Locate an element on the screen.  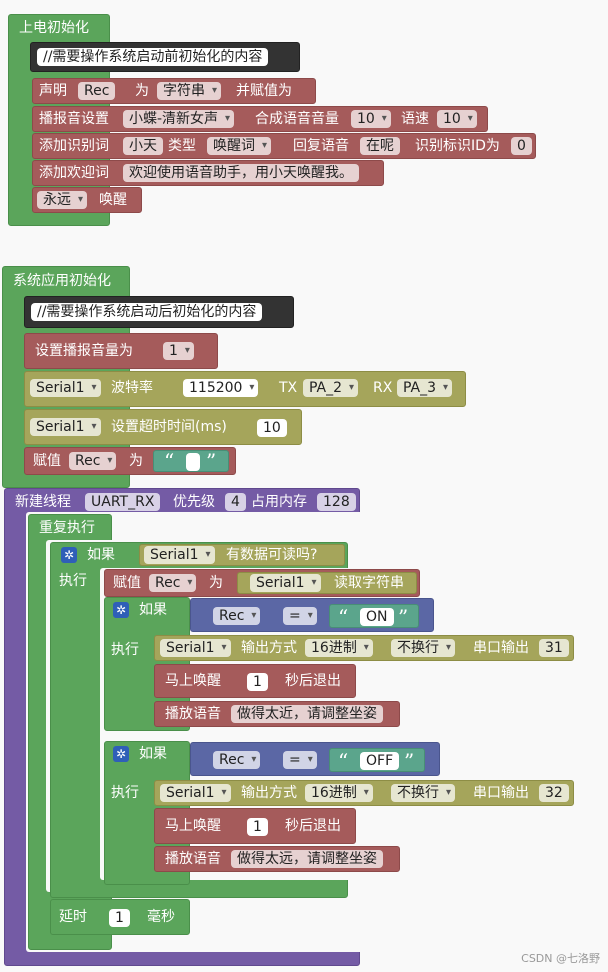
reply-label: 回复语音 is located at coordinates (321, 146).